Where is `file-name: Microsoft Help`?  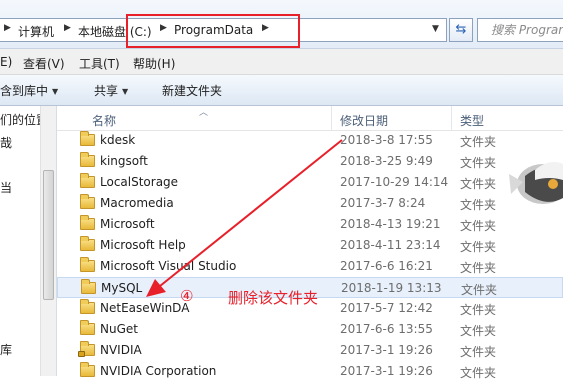
file-name: Microsoft Help is located at coordinates (143, 245).